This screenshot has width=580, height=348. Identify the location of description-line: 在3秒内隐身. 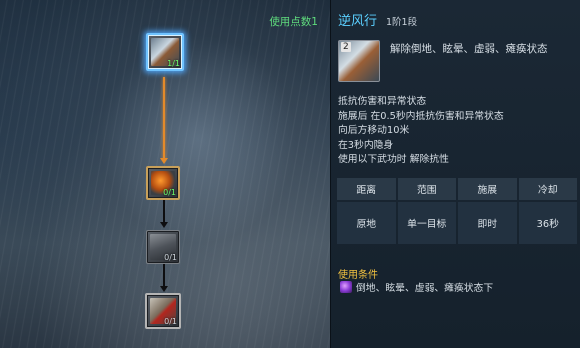
(366, 145).